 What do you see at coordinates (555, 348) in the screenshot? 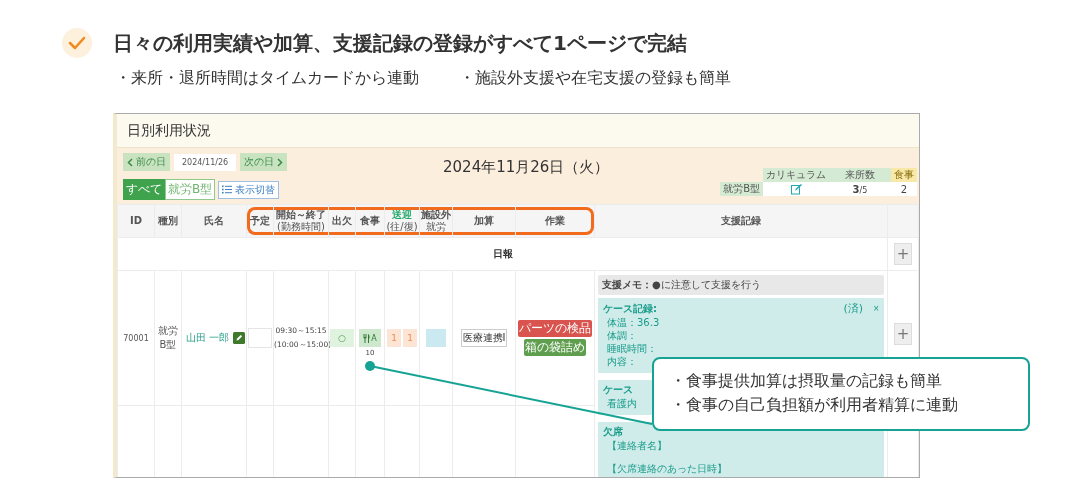
I see `task-tag: 箱の袋詰め` at bounding box center [555, 348].